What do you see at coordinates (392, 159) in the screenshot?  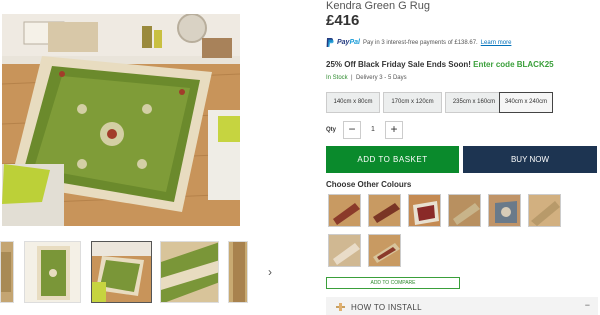 I see `add-to-basket-button: ADD TO BASKET` at bounding box center [392, 159].